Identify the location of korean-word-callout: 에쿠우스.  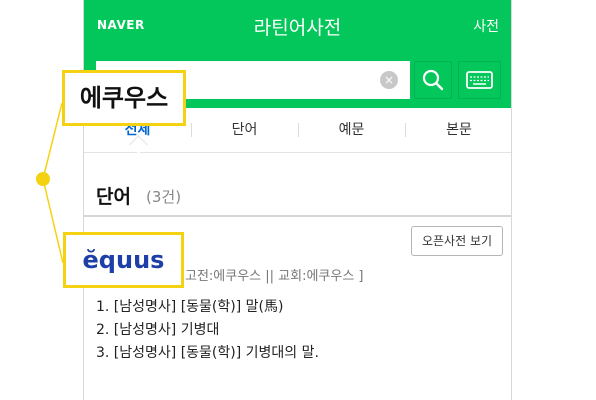
(124, 98).